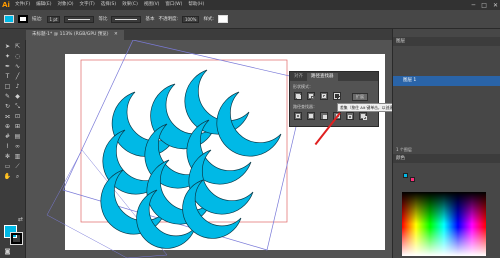  I want to click on mesh-tool-icon: #, so click(7, 137).